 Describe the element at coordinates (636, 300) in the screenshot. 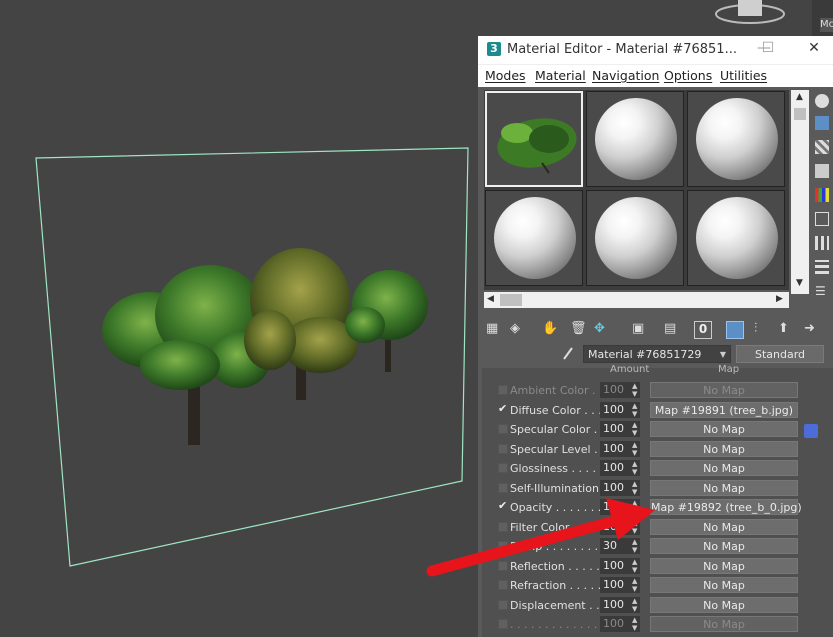

I see `slots-horizontal-scrollbar: ◀ ▶` at that location.